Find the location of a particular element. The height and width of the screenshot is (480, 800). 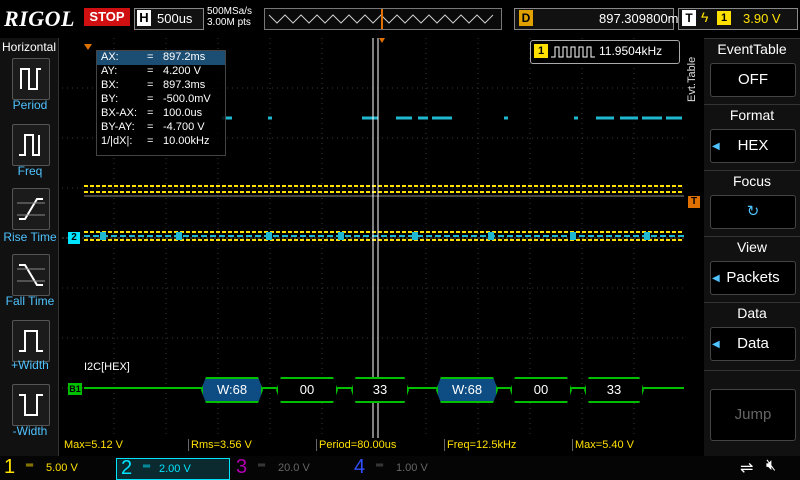

trigger-display: T ϟ 1 3.90 V is located at coordinates (738, 19).